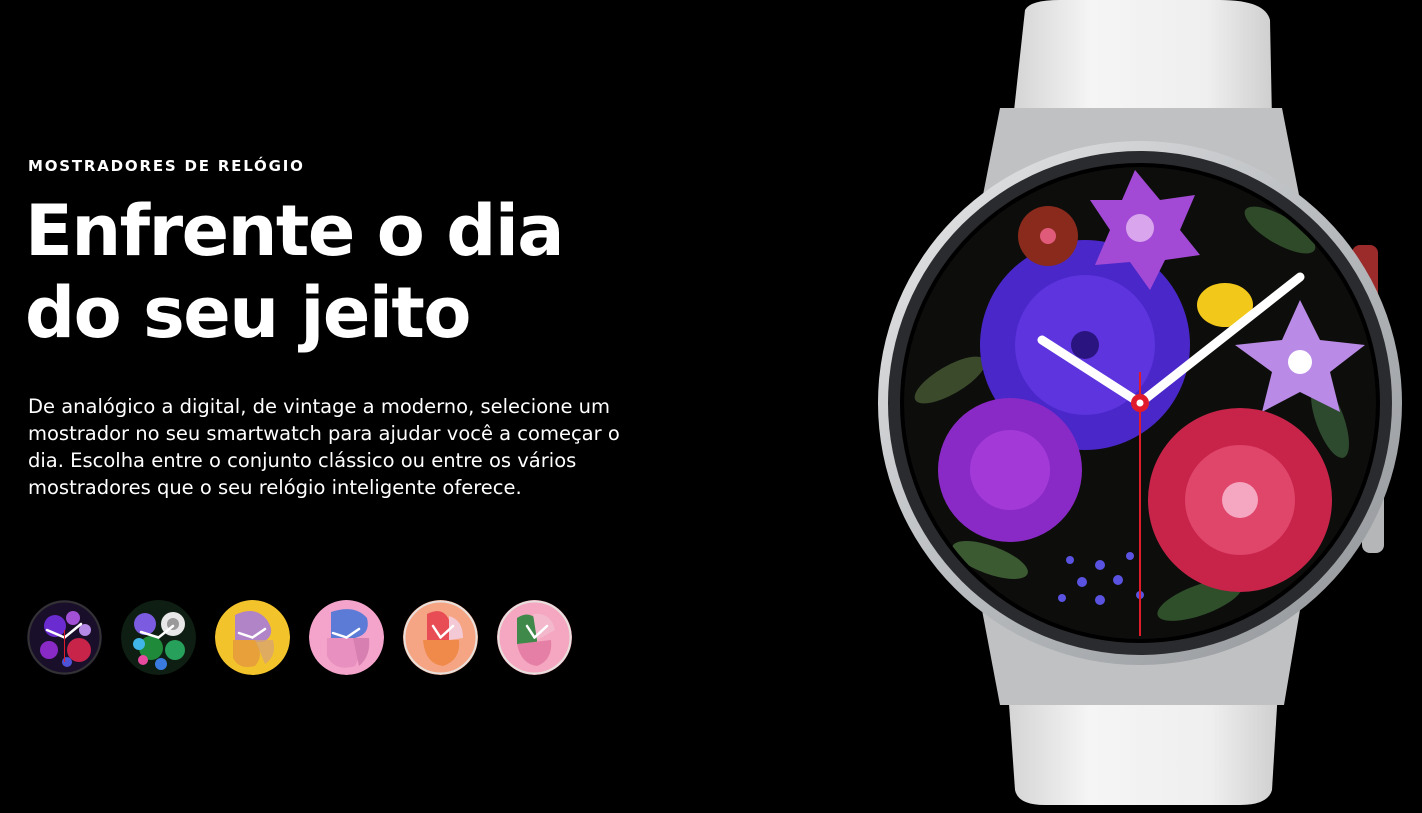  I want to click on floral-purple-watchface-icon, so click(64, 637).